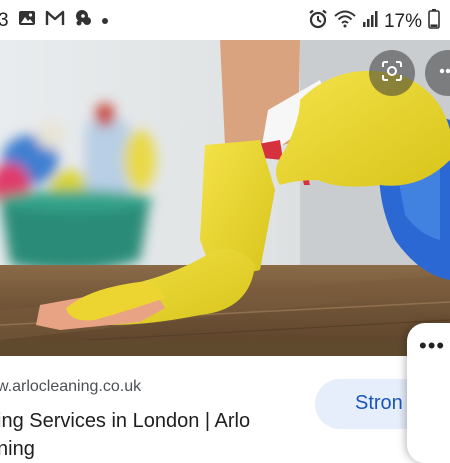  I want to click on more-notifications-dot-icon, so click(105, 21).